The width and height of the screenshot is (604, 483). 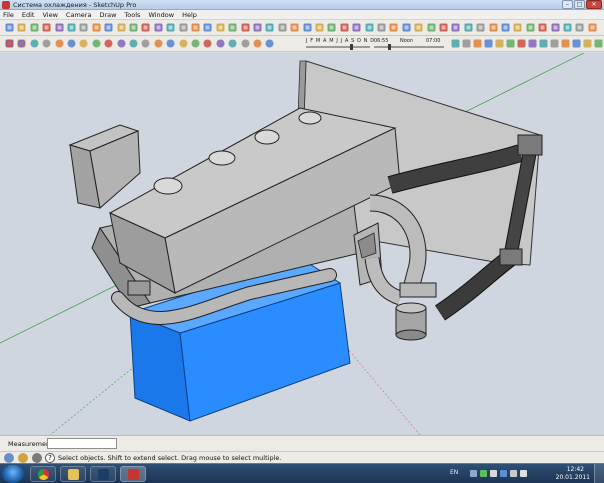 I want to click on earth-row2-icon, so click(x=565, y=43).